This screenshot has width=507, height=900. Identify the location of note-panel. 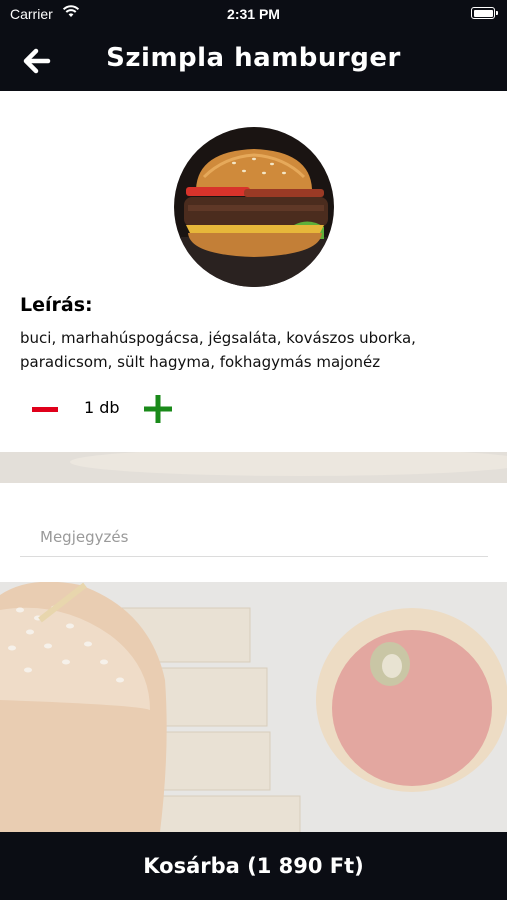
(253, 532).